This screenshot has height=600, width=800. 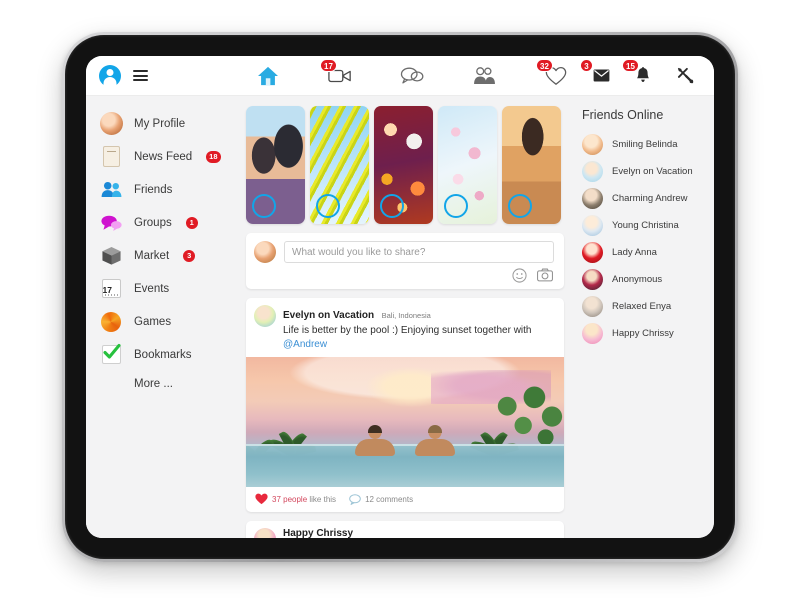 I want to click on sidebar-item-market: Market 3, so click(x=161, y=255).